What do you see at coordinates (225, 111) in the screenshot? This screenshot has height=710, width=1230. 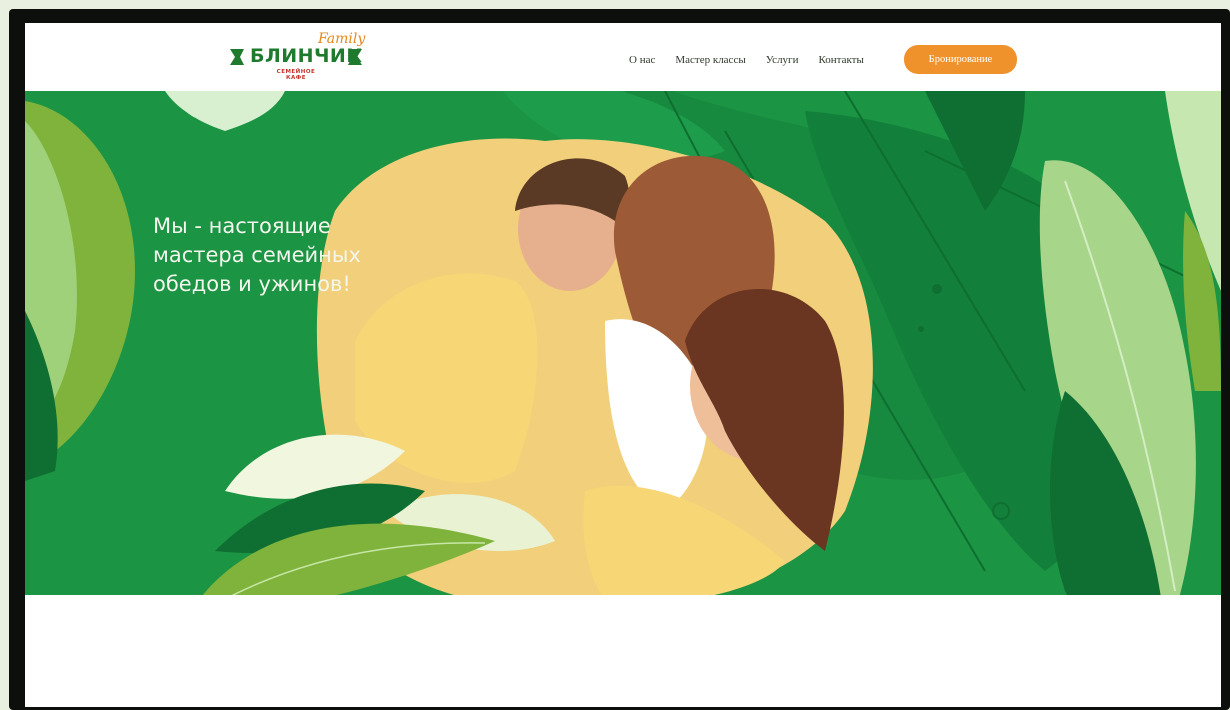 I see `top-left-leaf` at bounding box center [225, 111].